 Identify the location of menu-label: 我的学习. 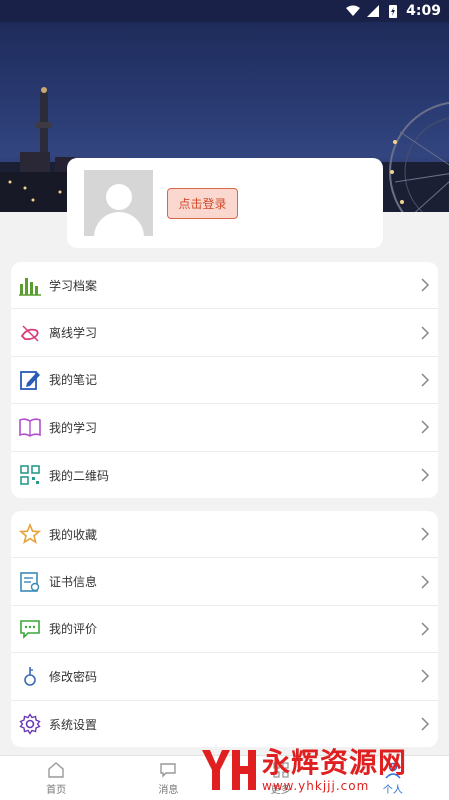
(73, 427).